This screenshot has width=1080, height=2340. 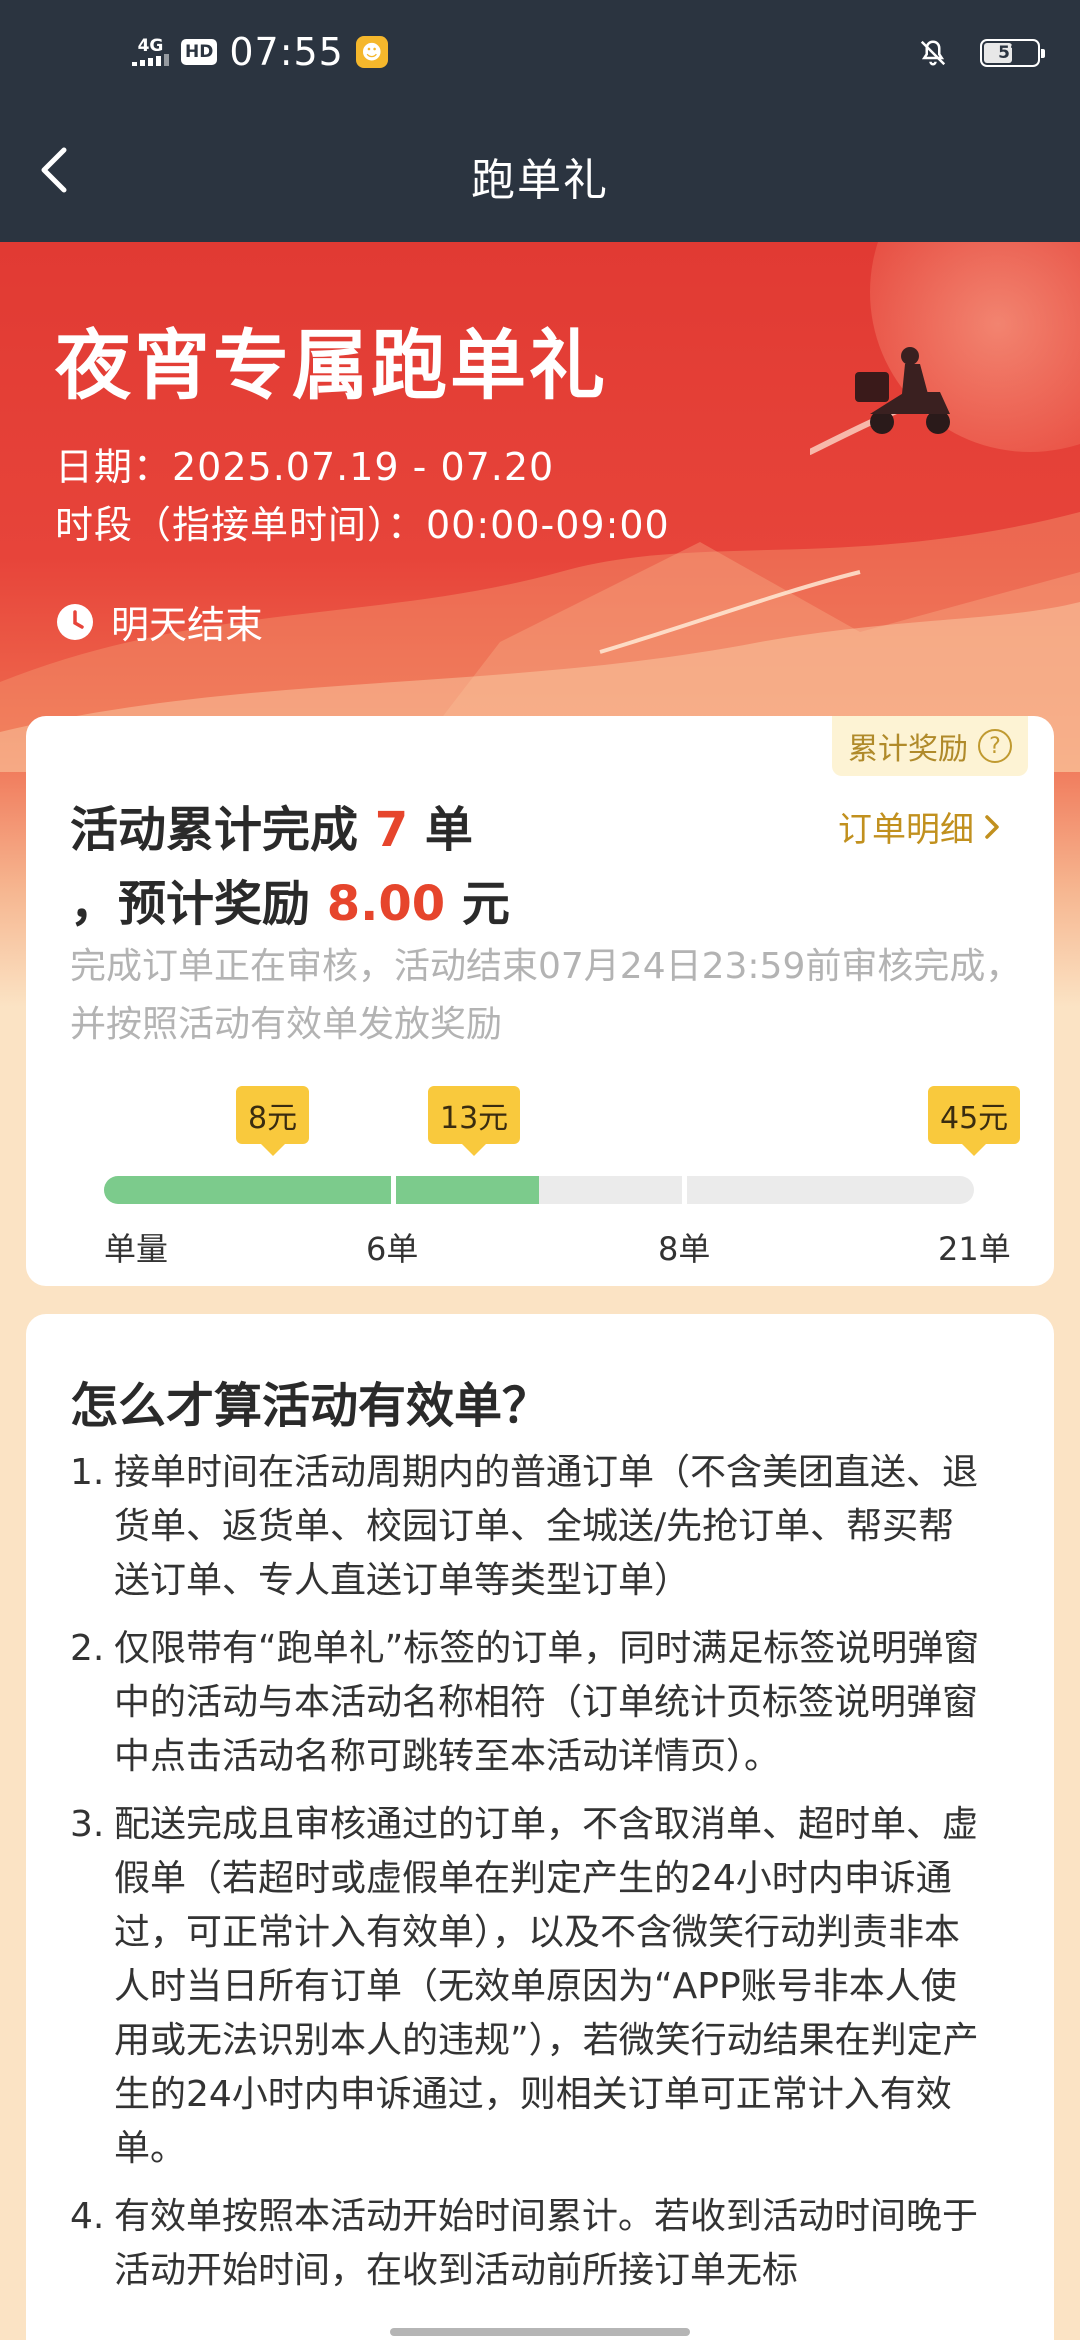 I want to click on count-unit: 单, so click(x=448, y=830).